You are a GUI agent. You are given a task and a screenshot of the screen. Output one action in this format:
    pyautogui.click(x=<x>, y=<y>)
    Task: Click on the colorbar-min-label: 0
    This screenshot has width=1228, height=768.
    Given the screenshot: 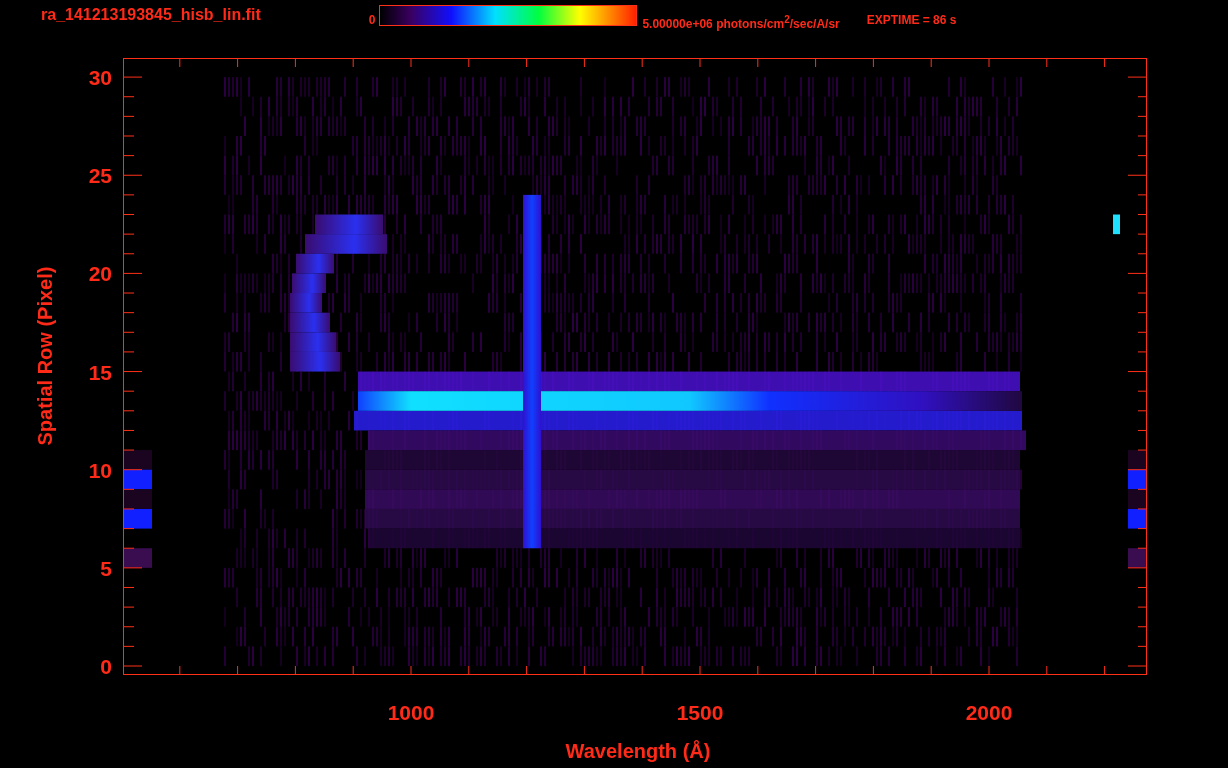 What is the action you would take?
    pyautogui.click(x=372, y=20)
    